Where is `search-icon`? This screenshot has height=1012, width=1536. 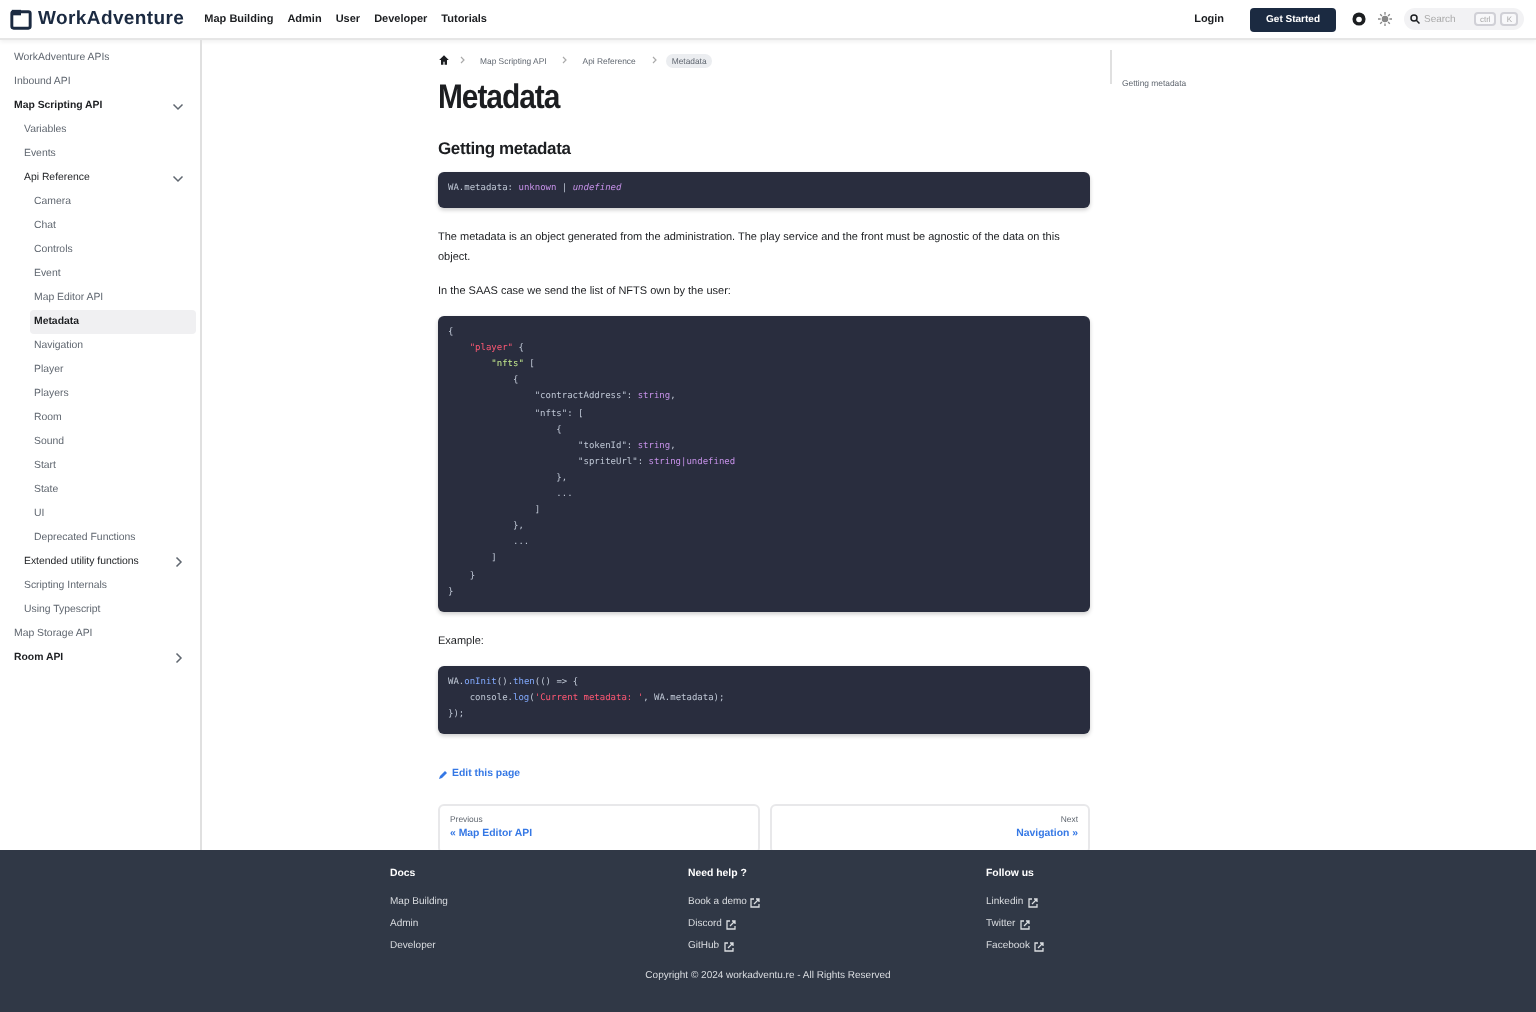
search-icon is located at coordinates (1415, 19).